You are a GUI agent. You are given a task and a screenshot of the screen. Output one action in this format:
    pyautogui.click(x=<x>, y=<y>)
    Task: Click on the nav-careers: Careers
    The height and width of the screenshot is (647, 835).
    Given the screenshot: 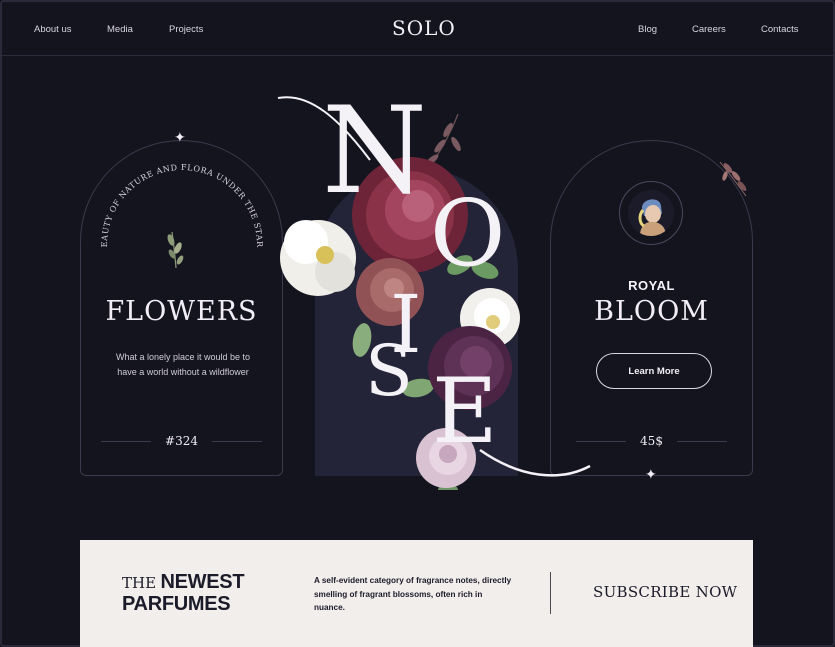 What is the action you would take?
    pyautogui.click(x=709, y=29)
    